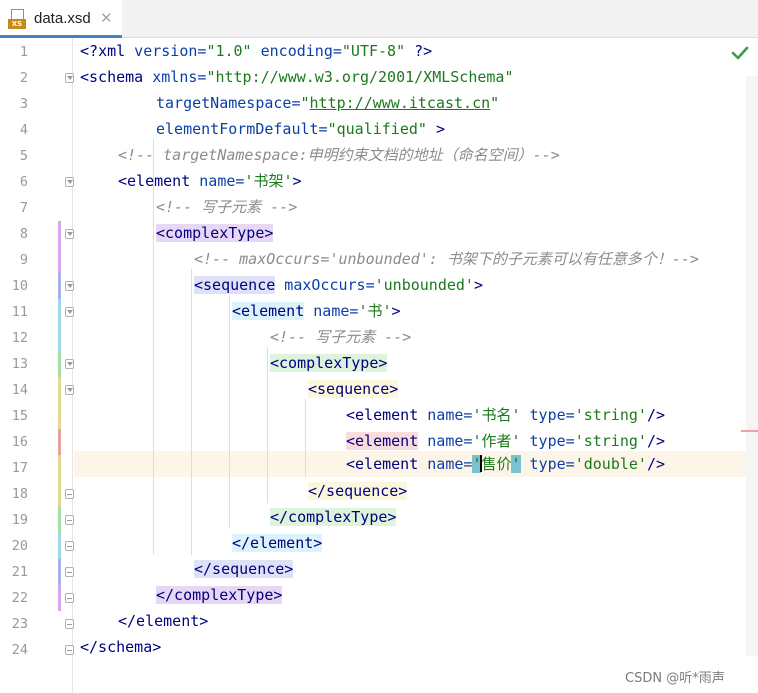  I want to click on code-line-12: <!-- 写子元素 -->, so click(341, 337).